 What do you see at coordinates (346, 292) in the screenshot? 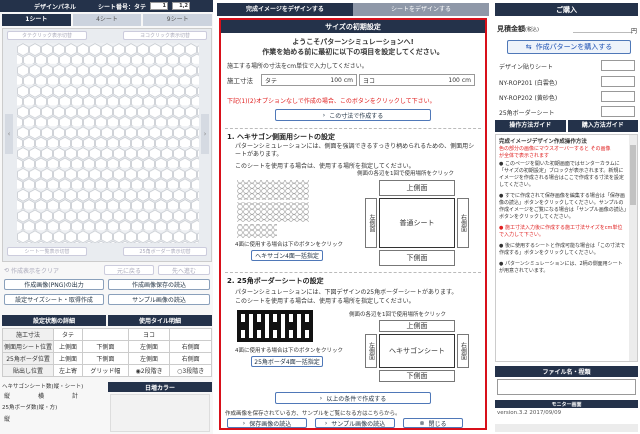
I see `section2-desc-1: パターンシミュレーションには、下図デザインの25角ボーダーシートがあります。` at bounding box center [346, 292].